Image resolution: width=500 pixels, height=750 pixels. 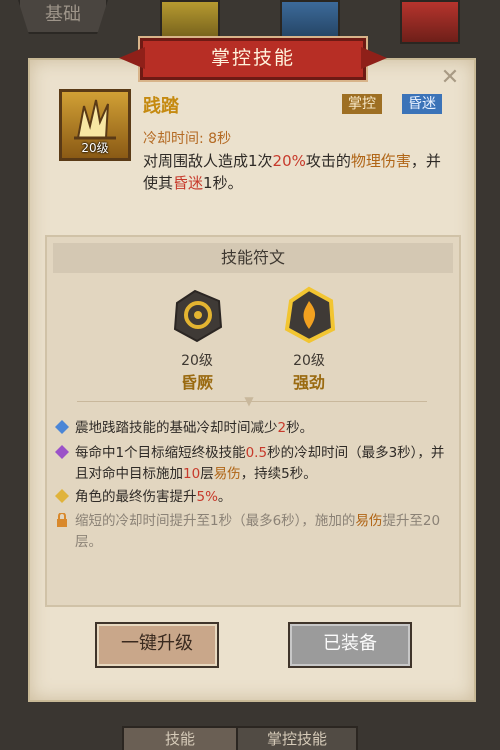 What do you see at coordinates (62, 523) in the screenshot?
I see `lock-icon` at bounding box center [62, 523].